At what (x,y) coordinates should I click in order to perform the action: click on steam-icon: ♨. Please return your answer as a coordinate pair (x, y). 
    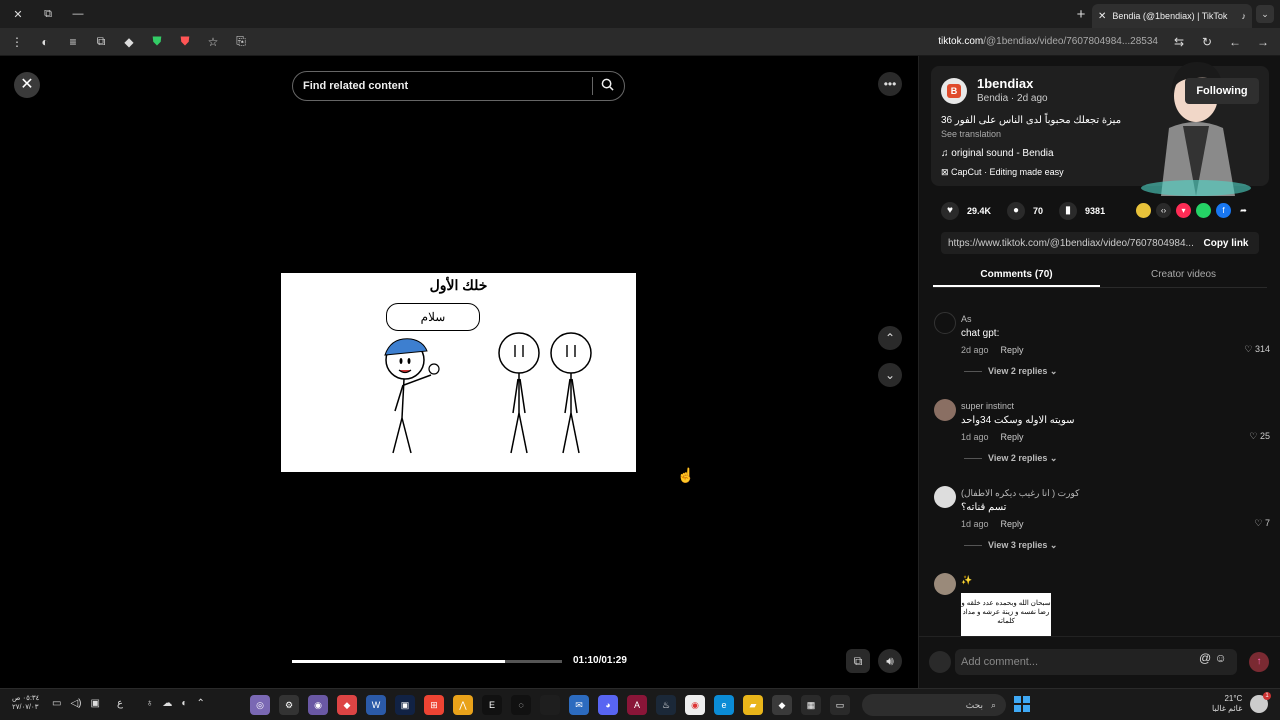
    Looking at the image, I should click on (666, 705).